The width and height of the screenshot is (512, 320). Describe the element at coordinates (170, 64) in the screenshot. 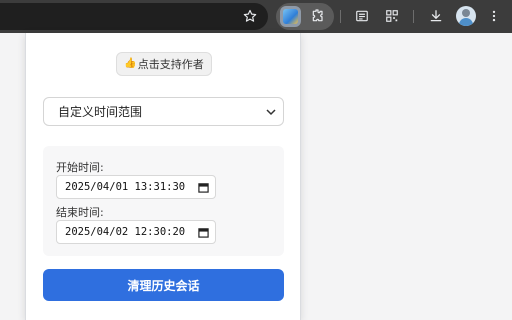

I see `support-button-label: 点击支持作者` at that location.